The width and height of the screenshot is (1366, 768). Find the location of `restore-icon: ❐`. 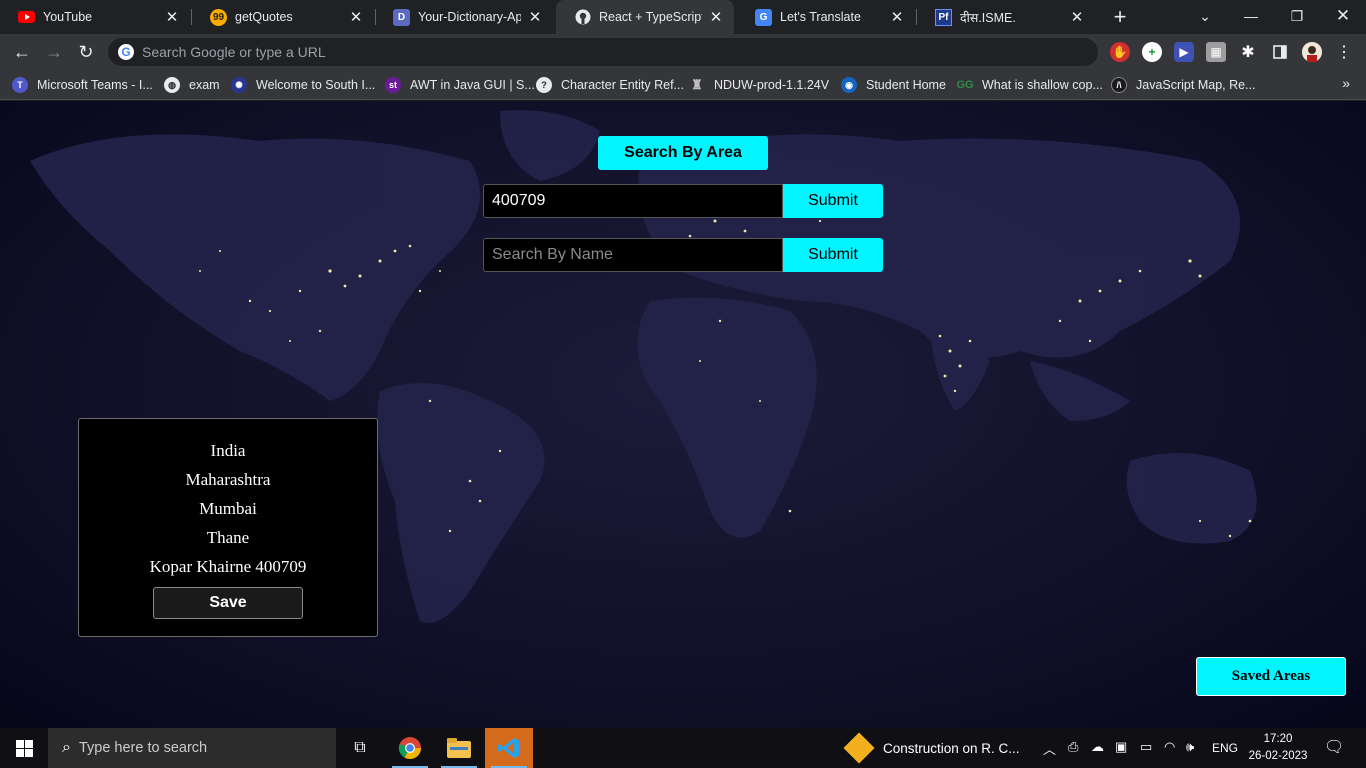

restore-icon: ❐ is located at coordinates (1297, 16).